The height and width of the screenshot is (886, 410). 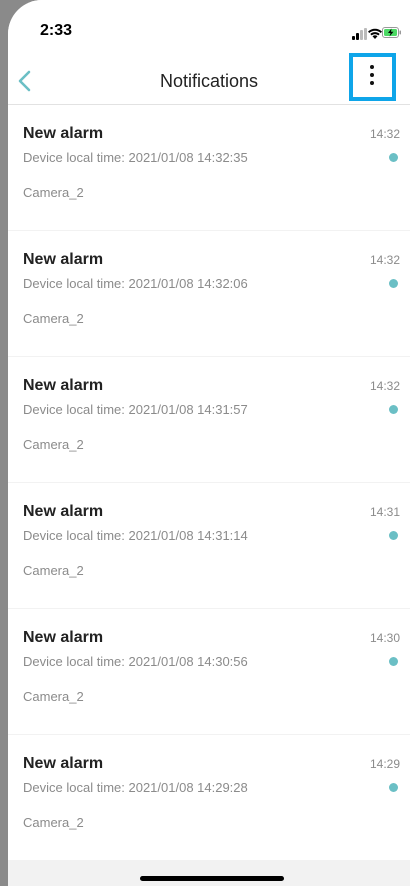 I want to click on status-bar: 2:33, so click(x=209, y=29).